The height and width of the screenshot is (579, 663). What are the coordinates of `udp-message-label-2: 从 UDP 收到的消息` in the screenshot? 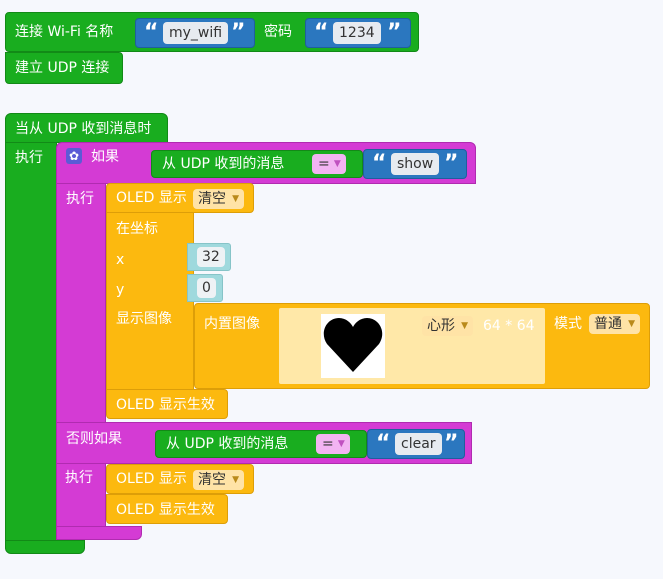 It's located at (227, 444).